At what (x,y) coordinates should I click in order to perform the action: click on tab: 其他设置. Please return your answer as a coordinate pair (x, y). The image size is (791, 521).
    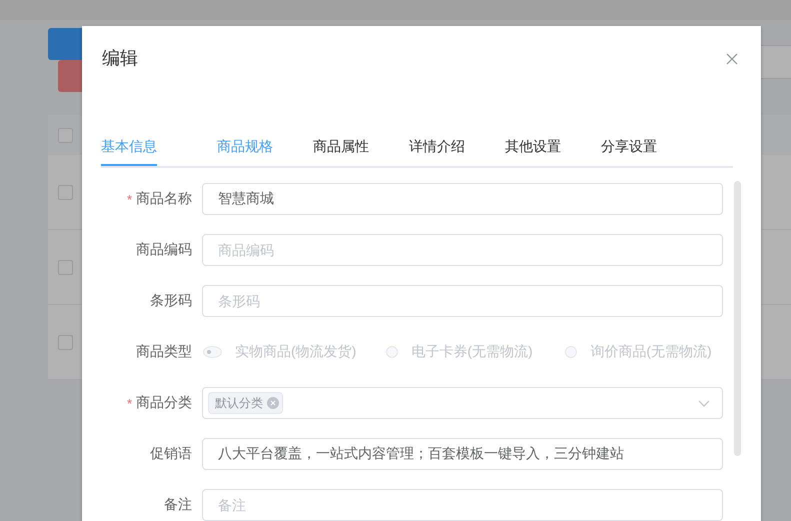
    Looking at the image, I should click on (533, 146).